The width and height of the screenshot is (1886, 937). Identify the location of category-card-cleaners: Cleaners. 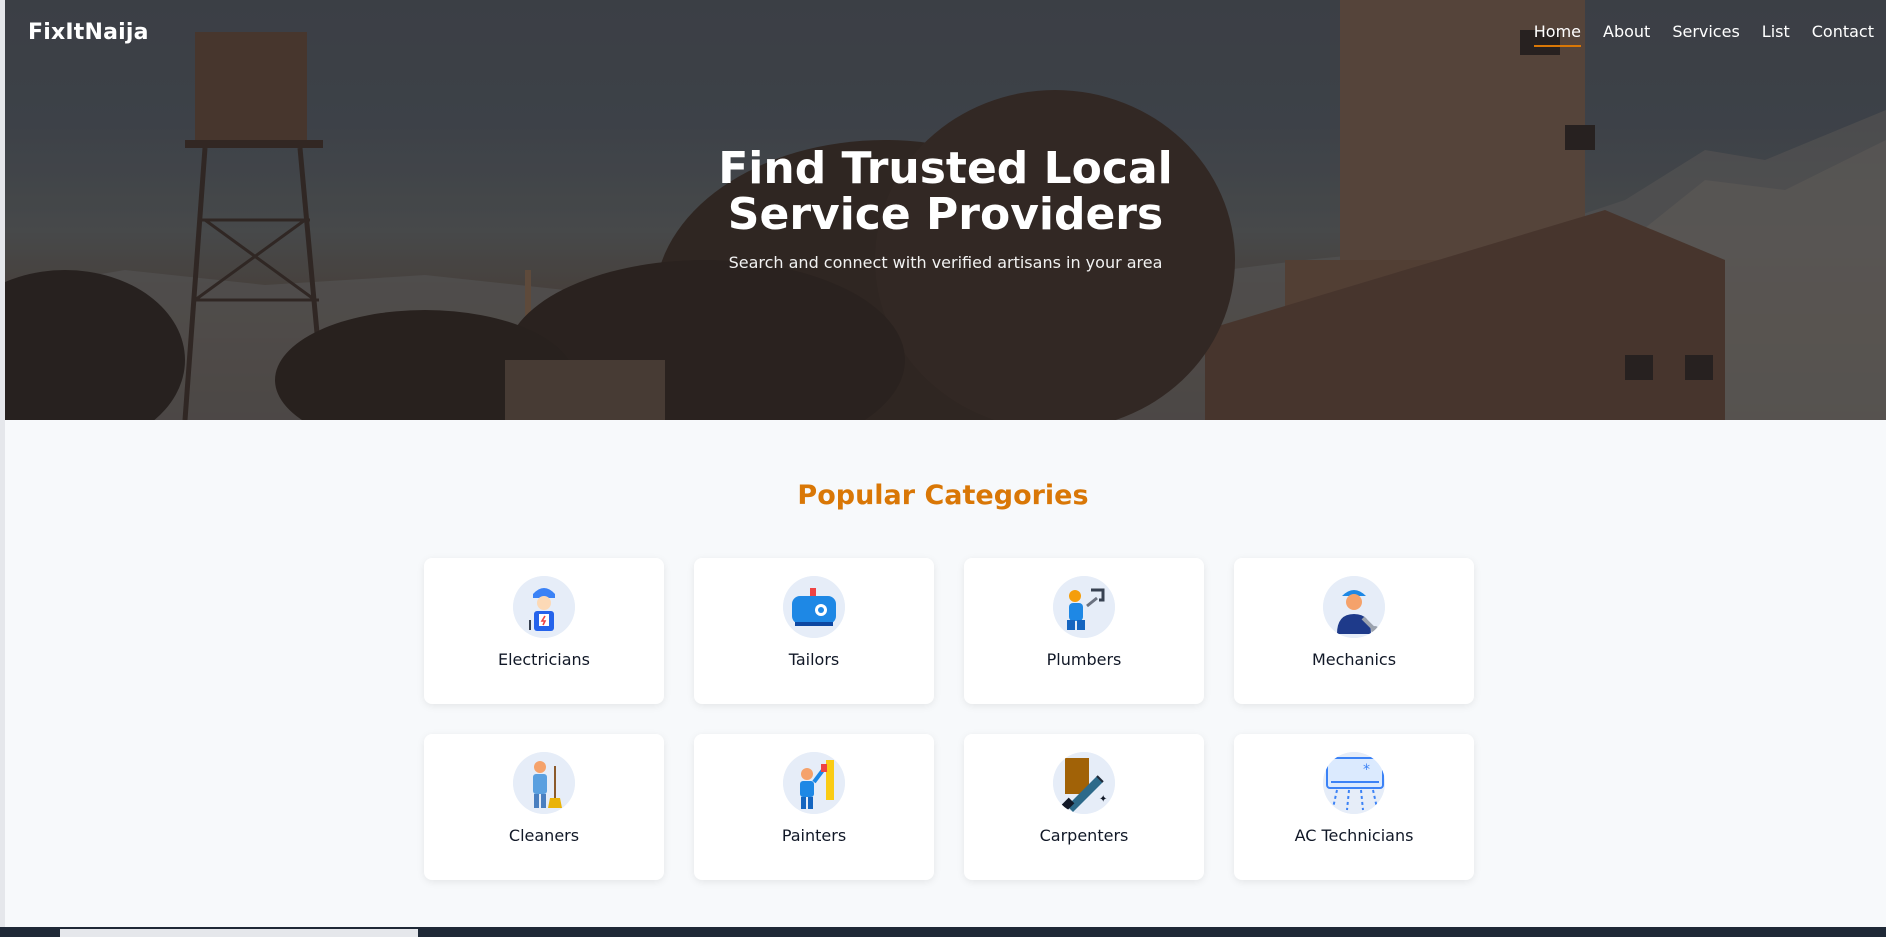
(544, 807).